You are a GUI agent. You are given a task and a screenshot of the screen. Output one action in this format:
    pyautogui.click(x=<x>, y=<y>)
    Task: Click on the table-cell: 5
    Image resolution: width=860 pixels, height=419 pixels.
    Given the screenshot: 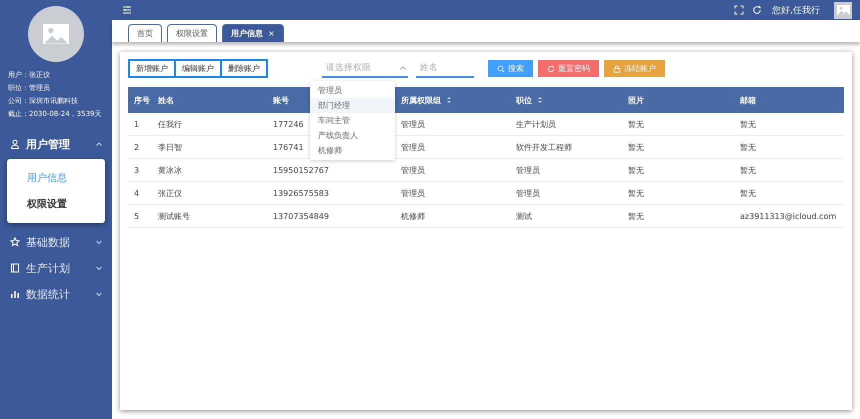 What is the action you would take?
    pyautogui.click(x=140, y=216)
    